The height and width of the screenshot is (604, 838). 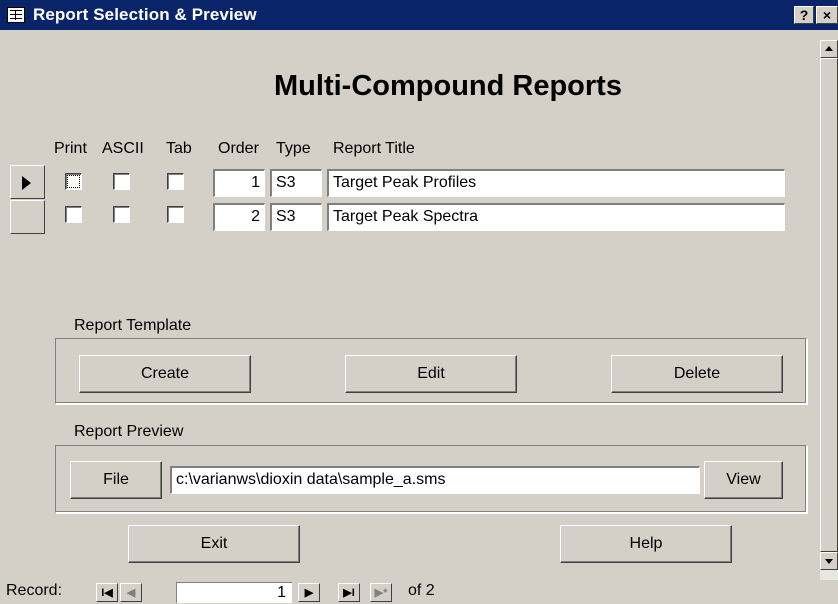 I want to click on report-title-field: Target Peak Profiles, so click(x=556, y=183).